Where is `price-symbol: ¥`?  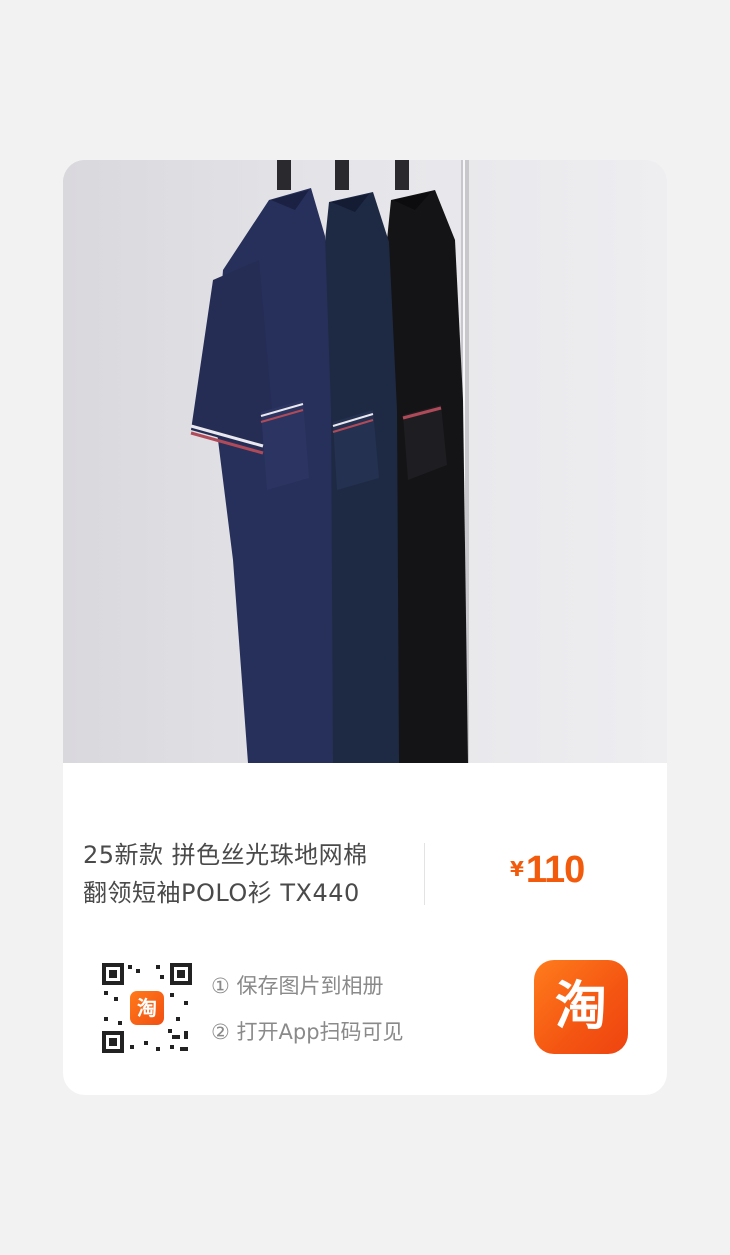 price-symbol: ¥ is located at coordinates (517, 869).